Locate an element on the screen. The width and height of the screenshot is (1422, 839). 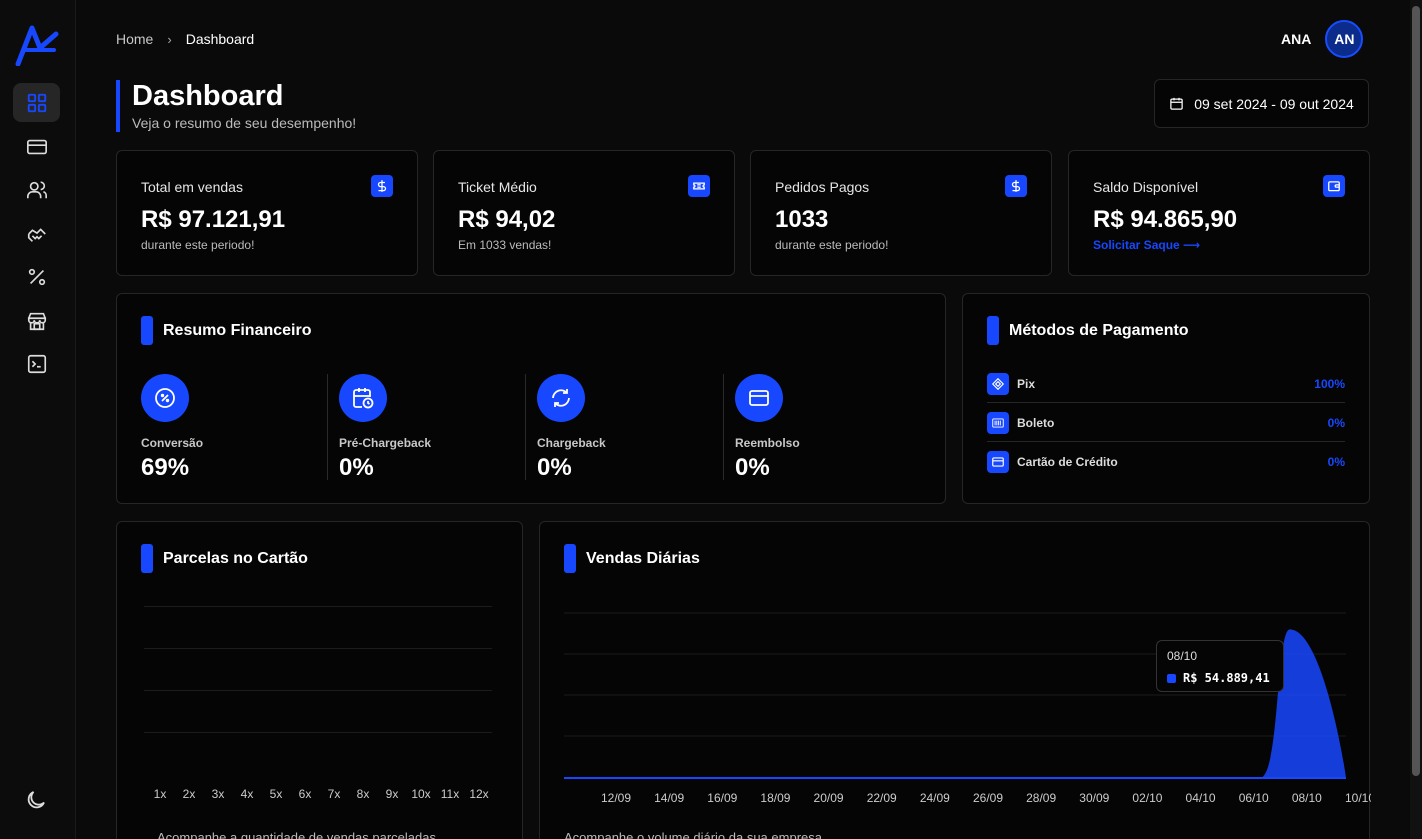
x-tick-label: 18/09 is located at coordinates (775, 798).